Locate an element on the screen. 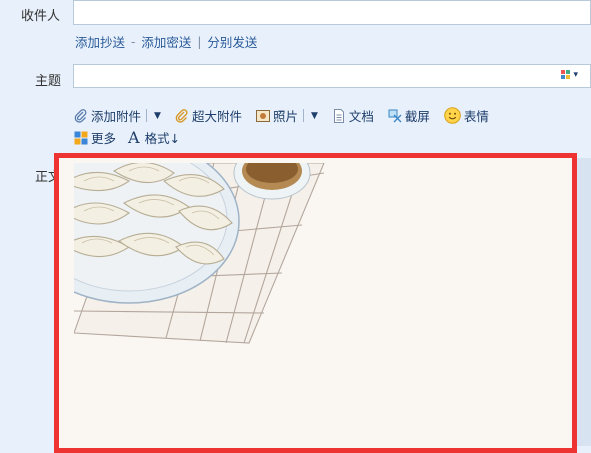 The width and height of the screenshot is (591, 453). large-attachment-button: 超大附件 is located at coordinates (208, 115).